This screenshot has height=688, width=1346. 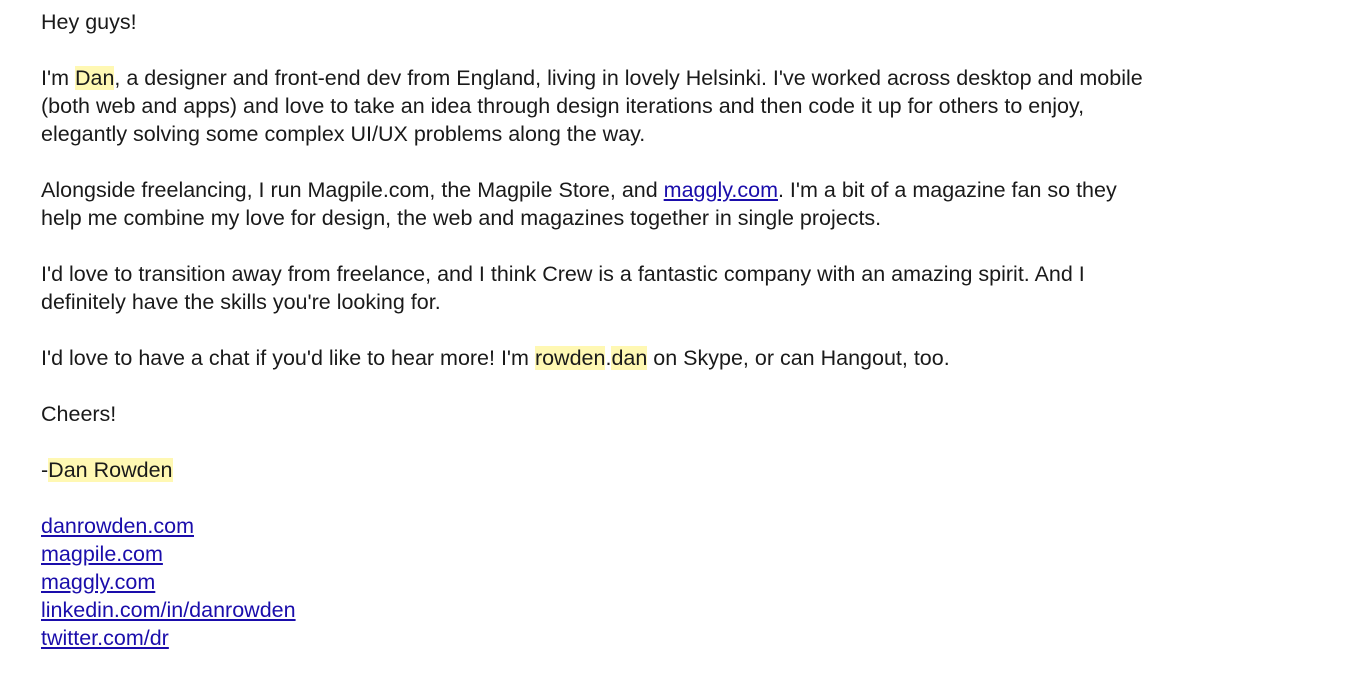 What do you see at coordinates (686, 470) in the screenshot?
I see `signature: -Dan Rowden` at bounding box center [686, 470].